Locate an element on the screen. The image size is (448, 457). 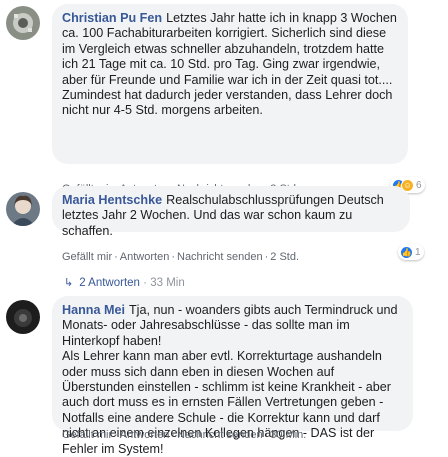
reaction-summary: 👍 1 is located at coordinates (411, 252).